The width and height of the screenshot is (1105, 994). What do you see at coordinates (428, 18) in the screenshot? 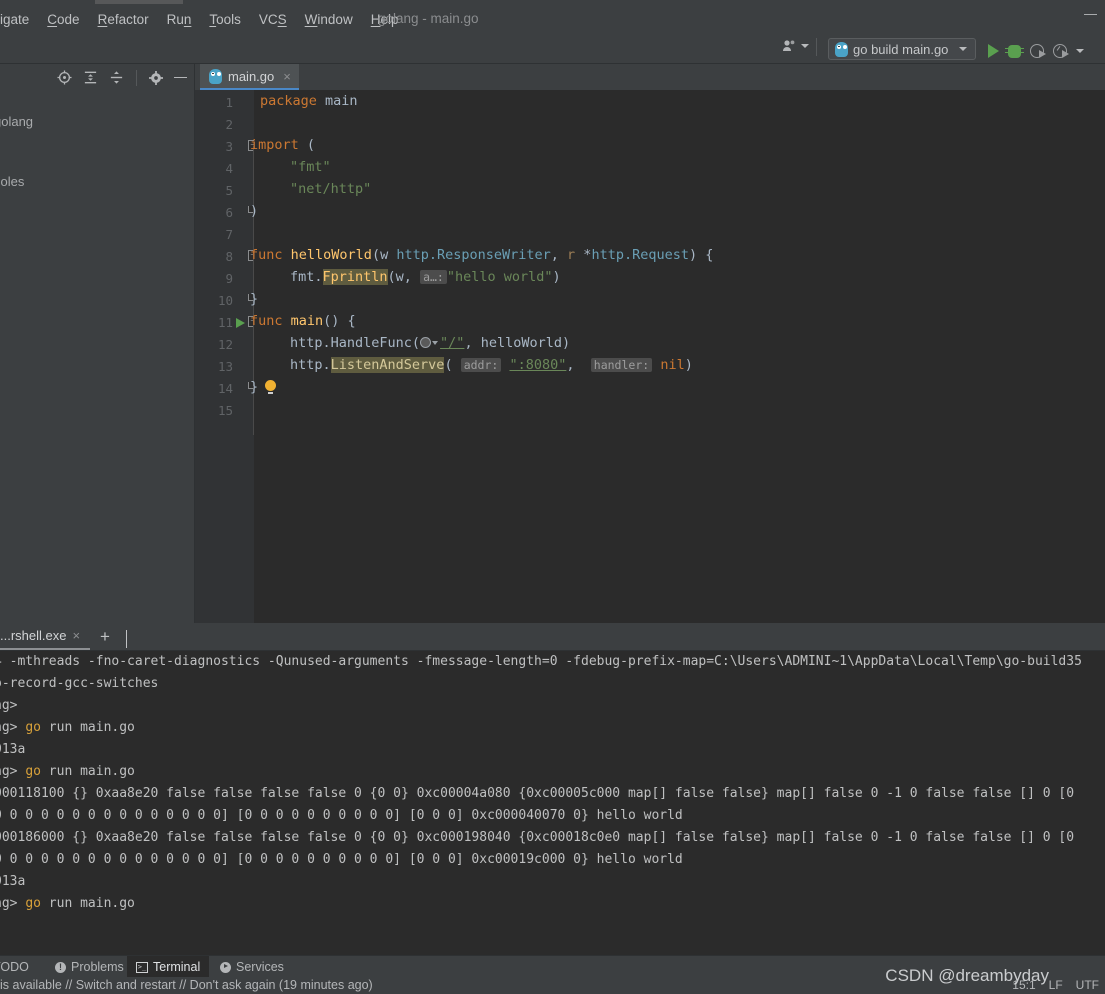
I see `window-title: golang - main.go` at bounding box center [428, 18].